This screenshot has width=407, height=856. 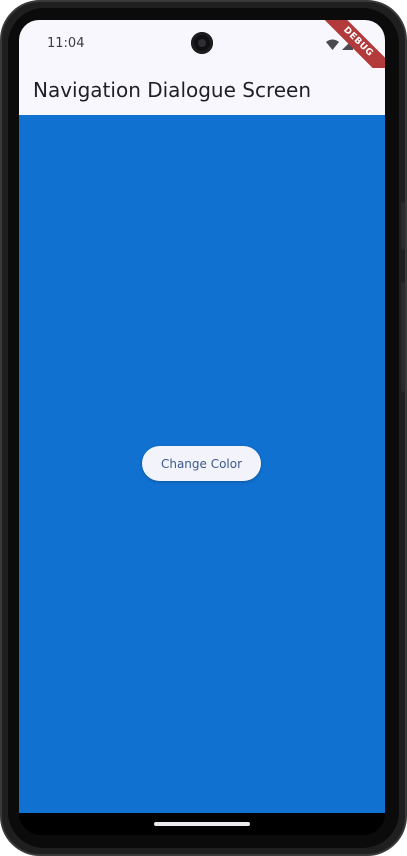 I want to click on status-time: 11:04, so click(x=66, y=43).